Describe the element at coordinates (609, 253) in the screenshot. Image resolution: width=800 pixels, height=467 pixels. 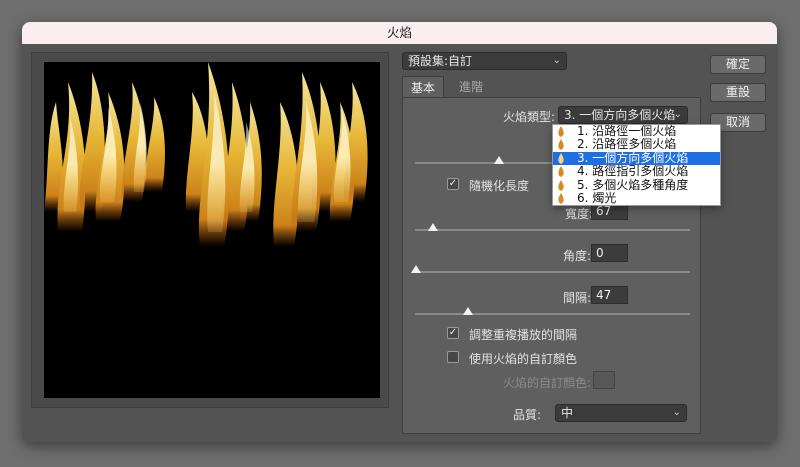
I see `angle-input: 0` at that location.